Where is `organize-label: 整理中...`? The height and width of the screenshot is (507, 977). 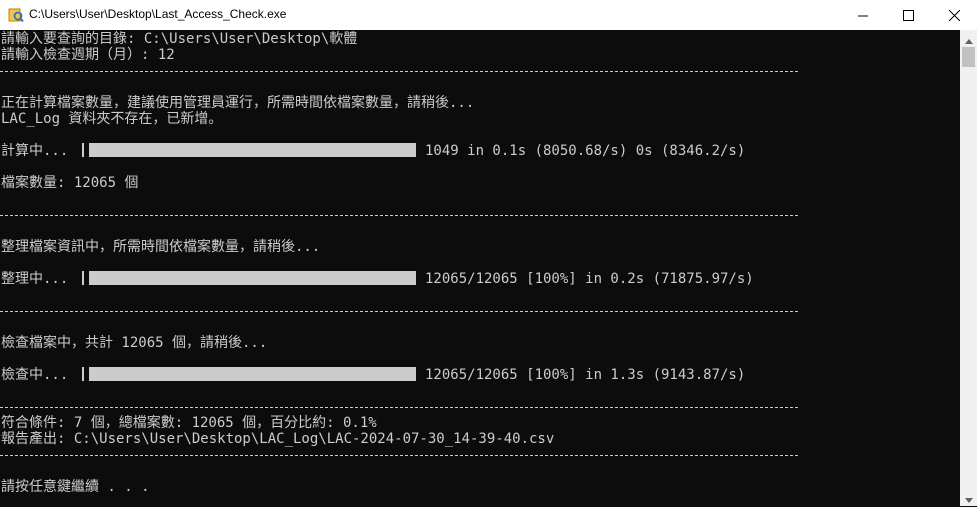 organize-label: 整理中... is located at coordinates (35, 279).